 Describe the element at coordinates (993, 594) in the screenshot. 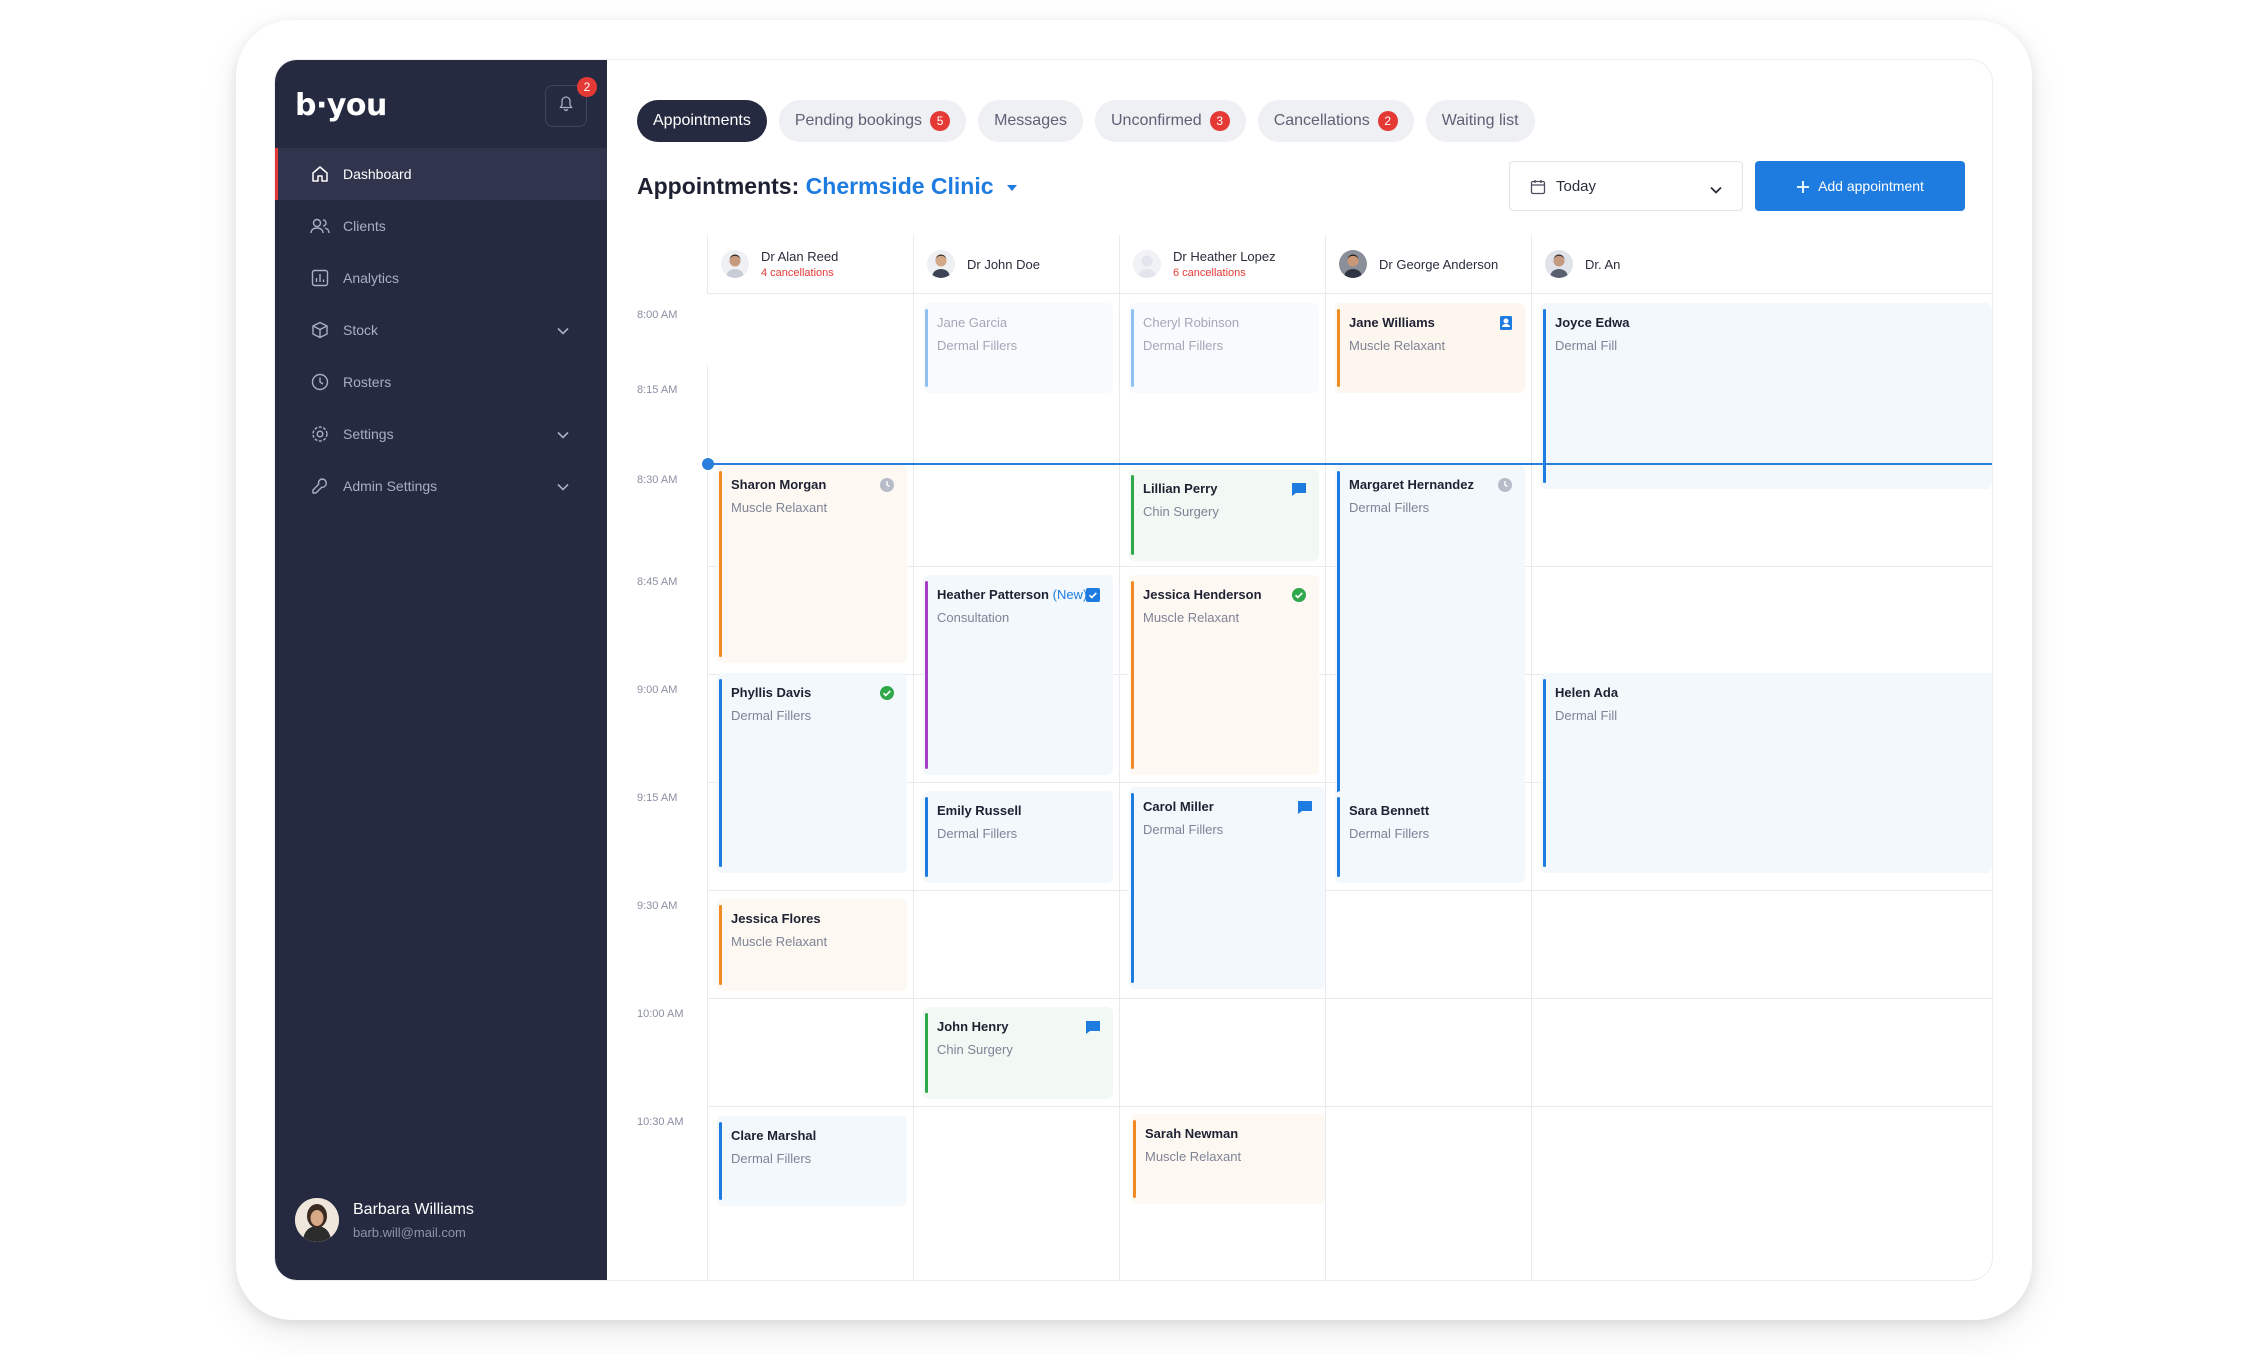

I see `client-name-text: Heather Patterson` at that location.